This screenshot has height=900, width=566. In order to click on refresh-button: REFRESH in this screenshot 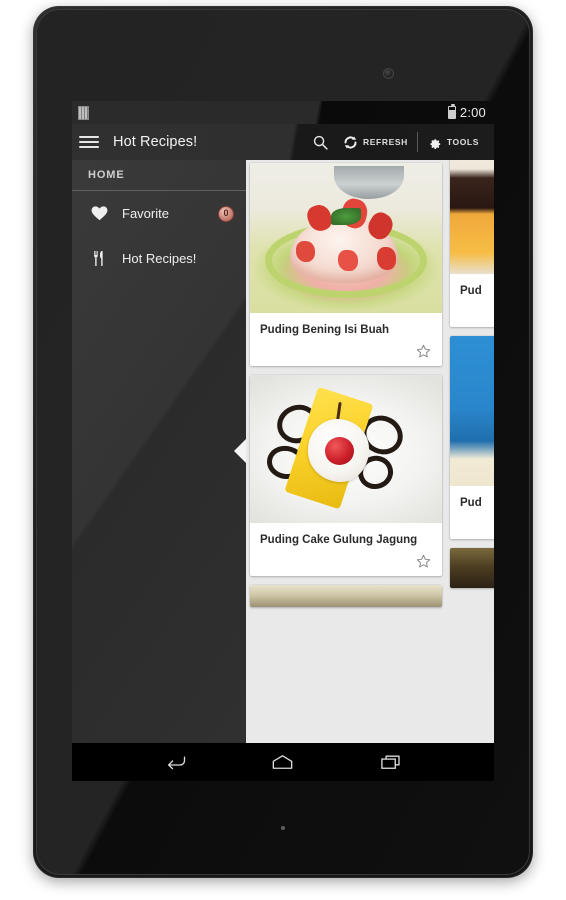, I will do `click(375, 142)`.